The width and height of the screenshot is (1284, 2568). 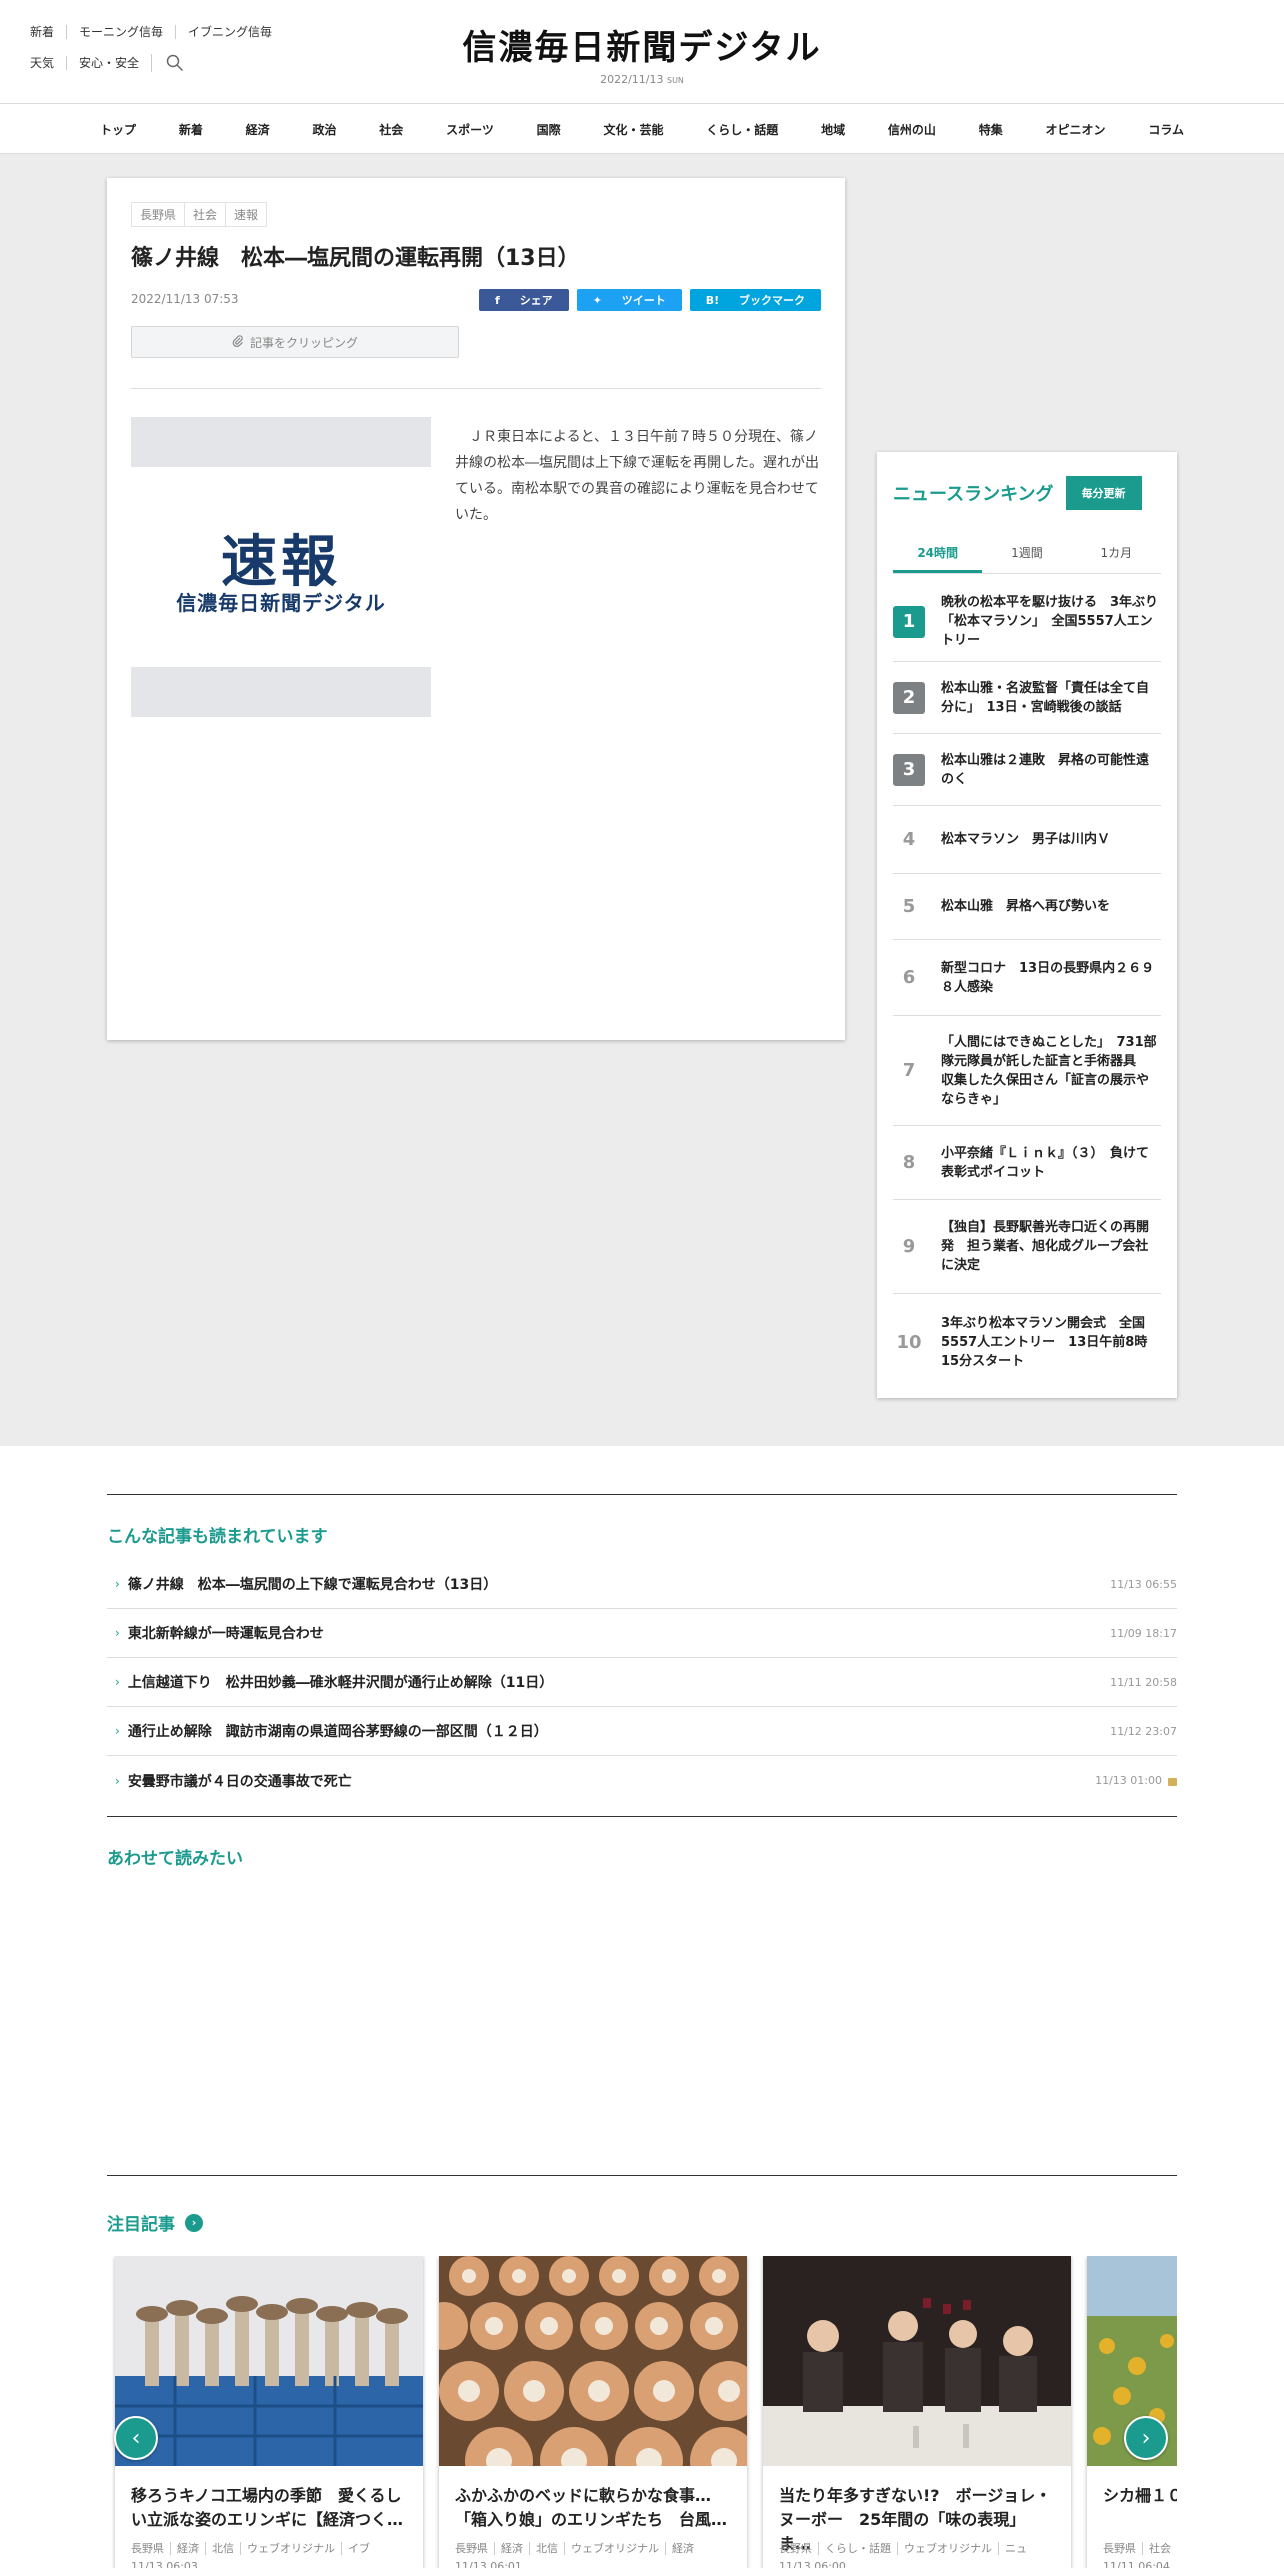 What do you see at coordinates (909, 1070) in the screenshot?
I see `rank-number: 7` at bounding box center [909, 1070].